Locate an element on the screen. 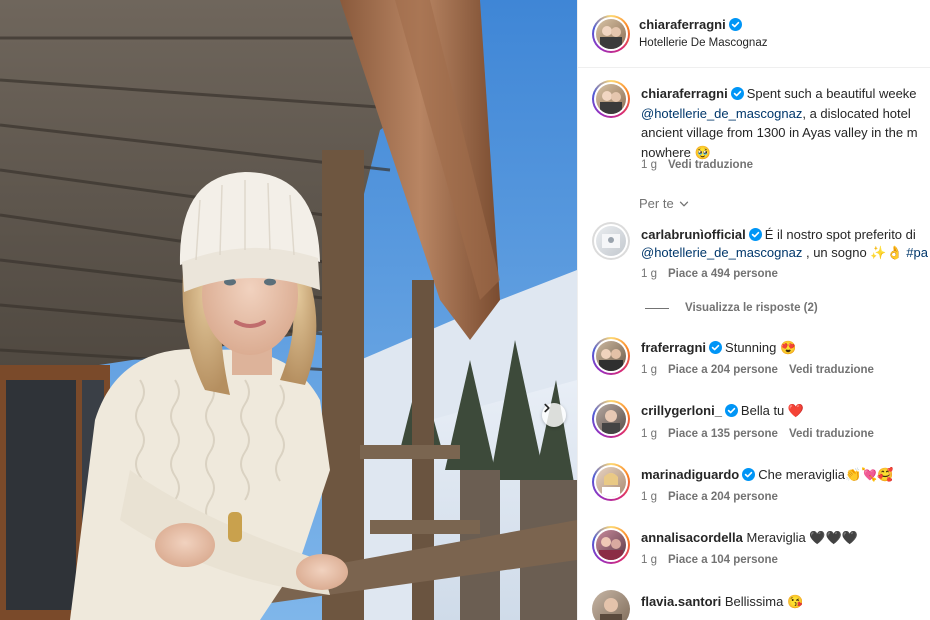 The image size is (930, 620). post-location: Hotellerie De Mascognaz is located at coordinates (703, 43).